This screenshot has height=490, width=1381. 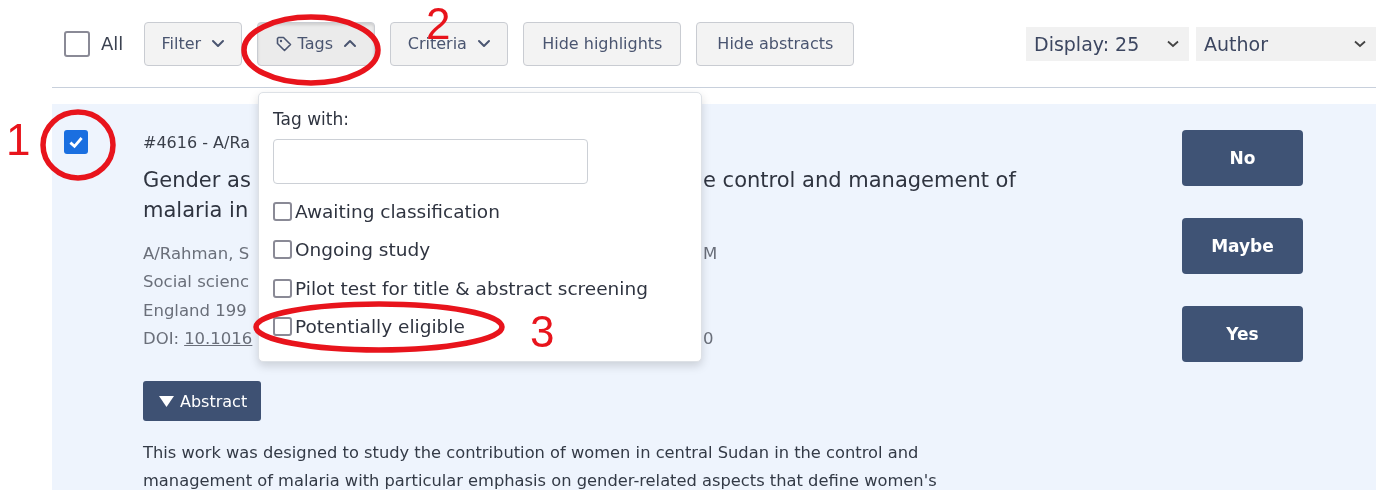 I want to click on display-select: Display: 25, so click(x=1107, y=43).